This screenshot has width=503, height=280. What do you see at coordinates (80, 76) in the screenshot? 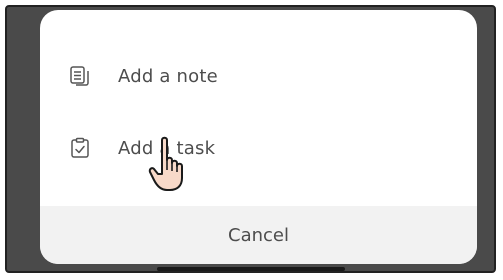
I see `note-icon` at bounding box center [80, 76].